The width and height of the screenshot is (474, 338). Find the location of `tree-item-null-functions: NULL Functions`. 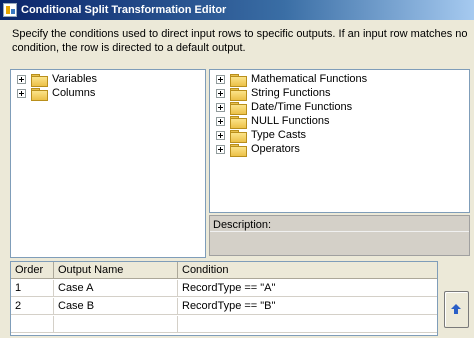

tree-item-null-functions: NULL Functions is located at coordinates (273, 121).